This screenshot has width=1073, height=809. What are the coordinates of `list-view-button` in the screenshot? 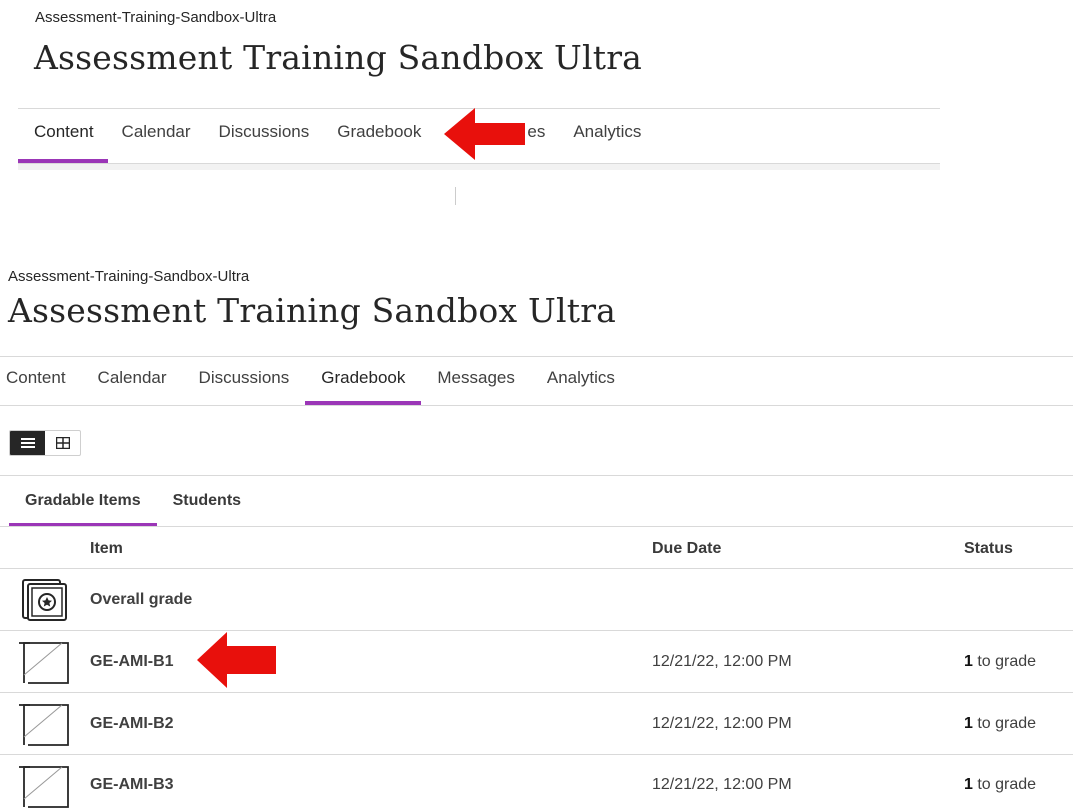 It's located at (27, 443).